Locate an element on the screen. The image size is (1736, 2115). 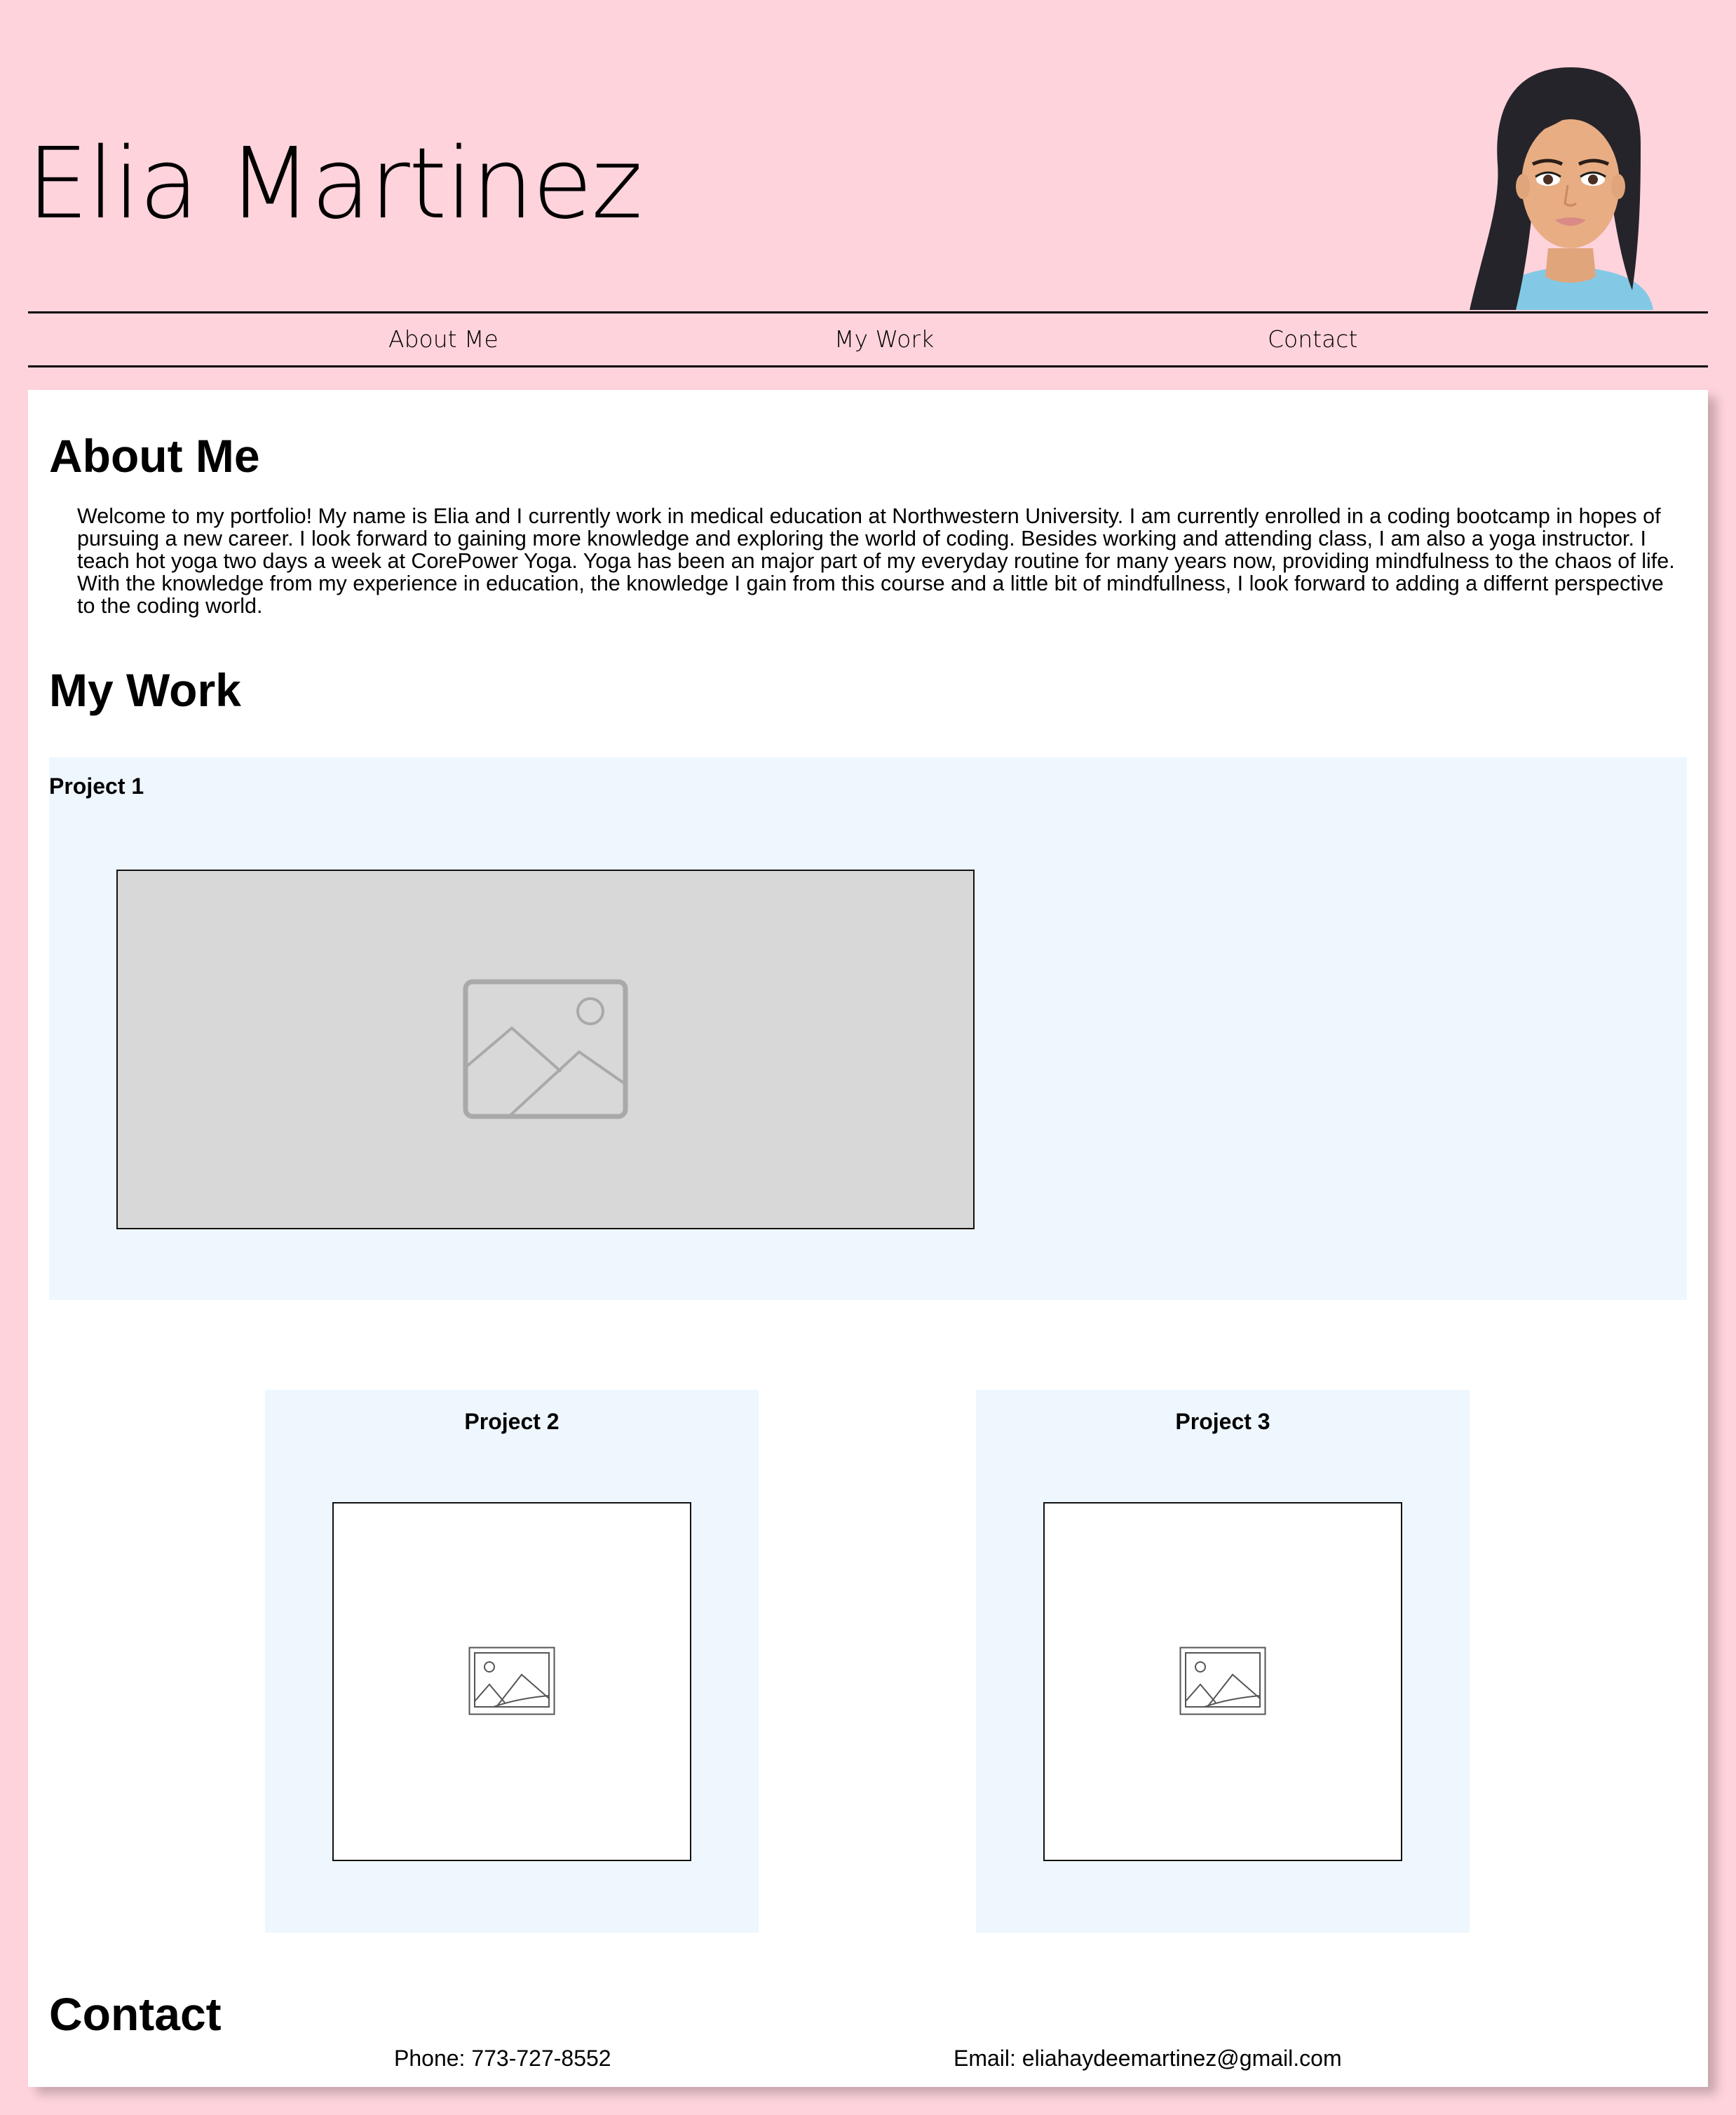
project-2-title: Project 2 is located at coordinates (512, 1421).